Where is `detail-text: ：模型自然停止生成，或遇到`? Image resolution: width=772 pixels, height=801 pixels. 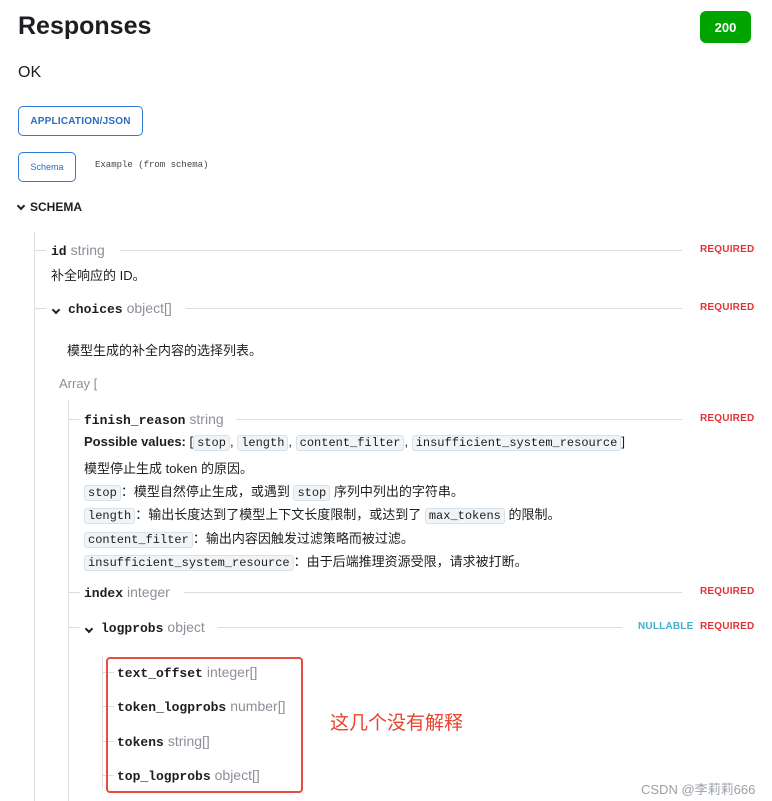 detail-text: ：模型自然停止生成，或遇到 is located at coordinates (207, 491).